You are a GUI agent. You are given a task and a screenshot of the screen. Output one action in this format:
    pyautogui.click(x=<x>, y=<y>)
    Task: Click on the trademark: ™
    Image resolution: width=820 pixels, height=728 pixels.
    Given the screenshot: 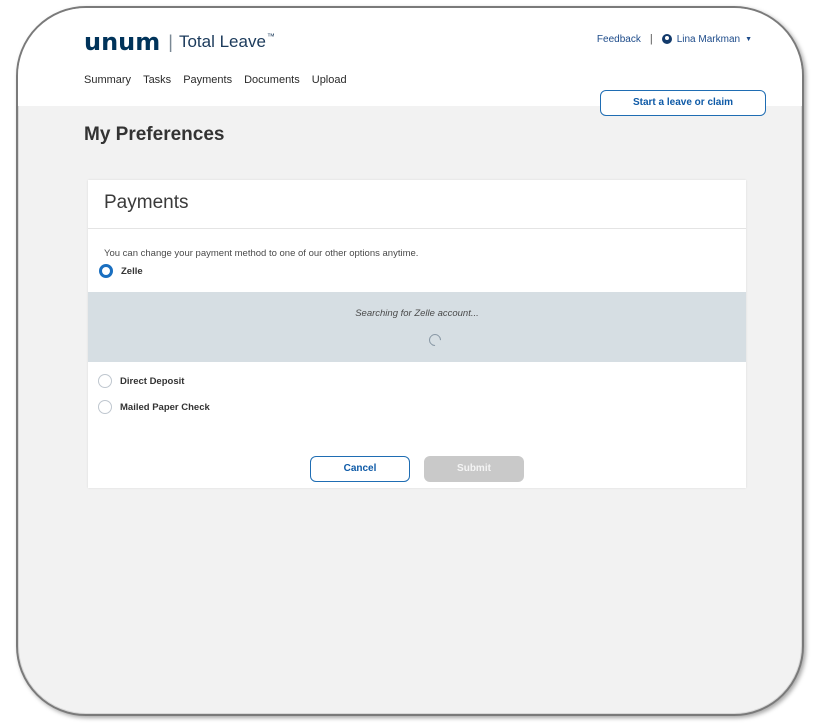 What is the action you would take?
    pyautogui.click(x=270, y=36)
    